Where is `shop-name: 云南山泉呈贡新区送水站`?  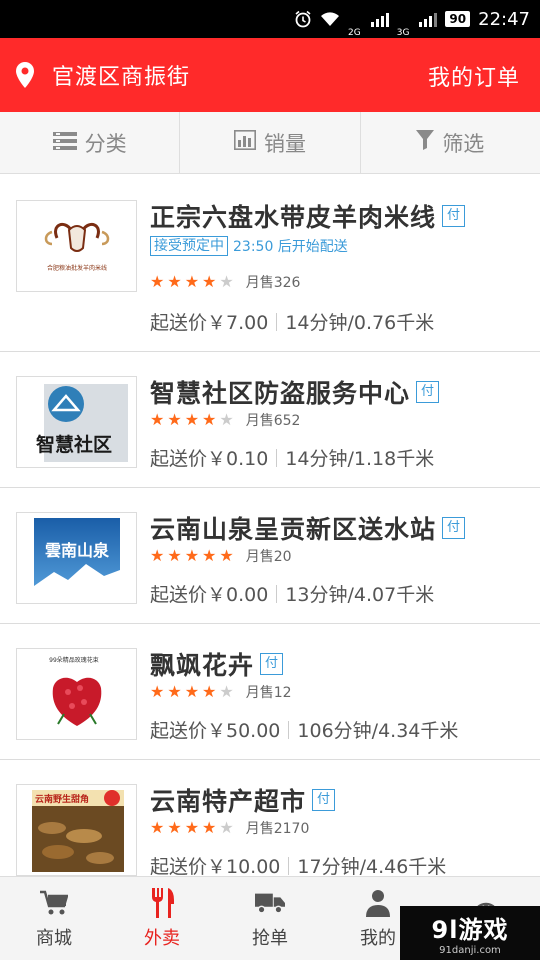
shop-name: 云南山泉呈贡新区送水站 is located at coordinates (293, 529).